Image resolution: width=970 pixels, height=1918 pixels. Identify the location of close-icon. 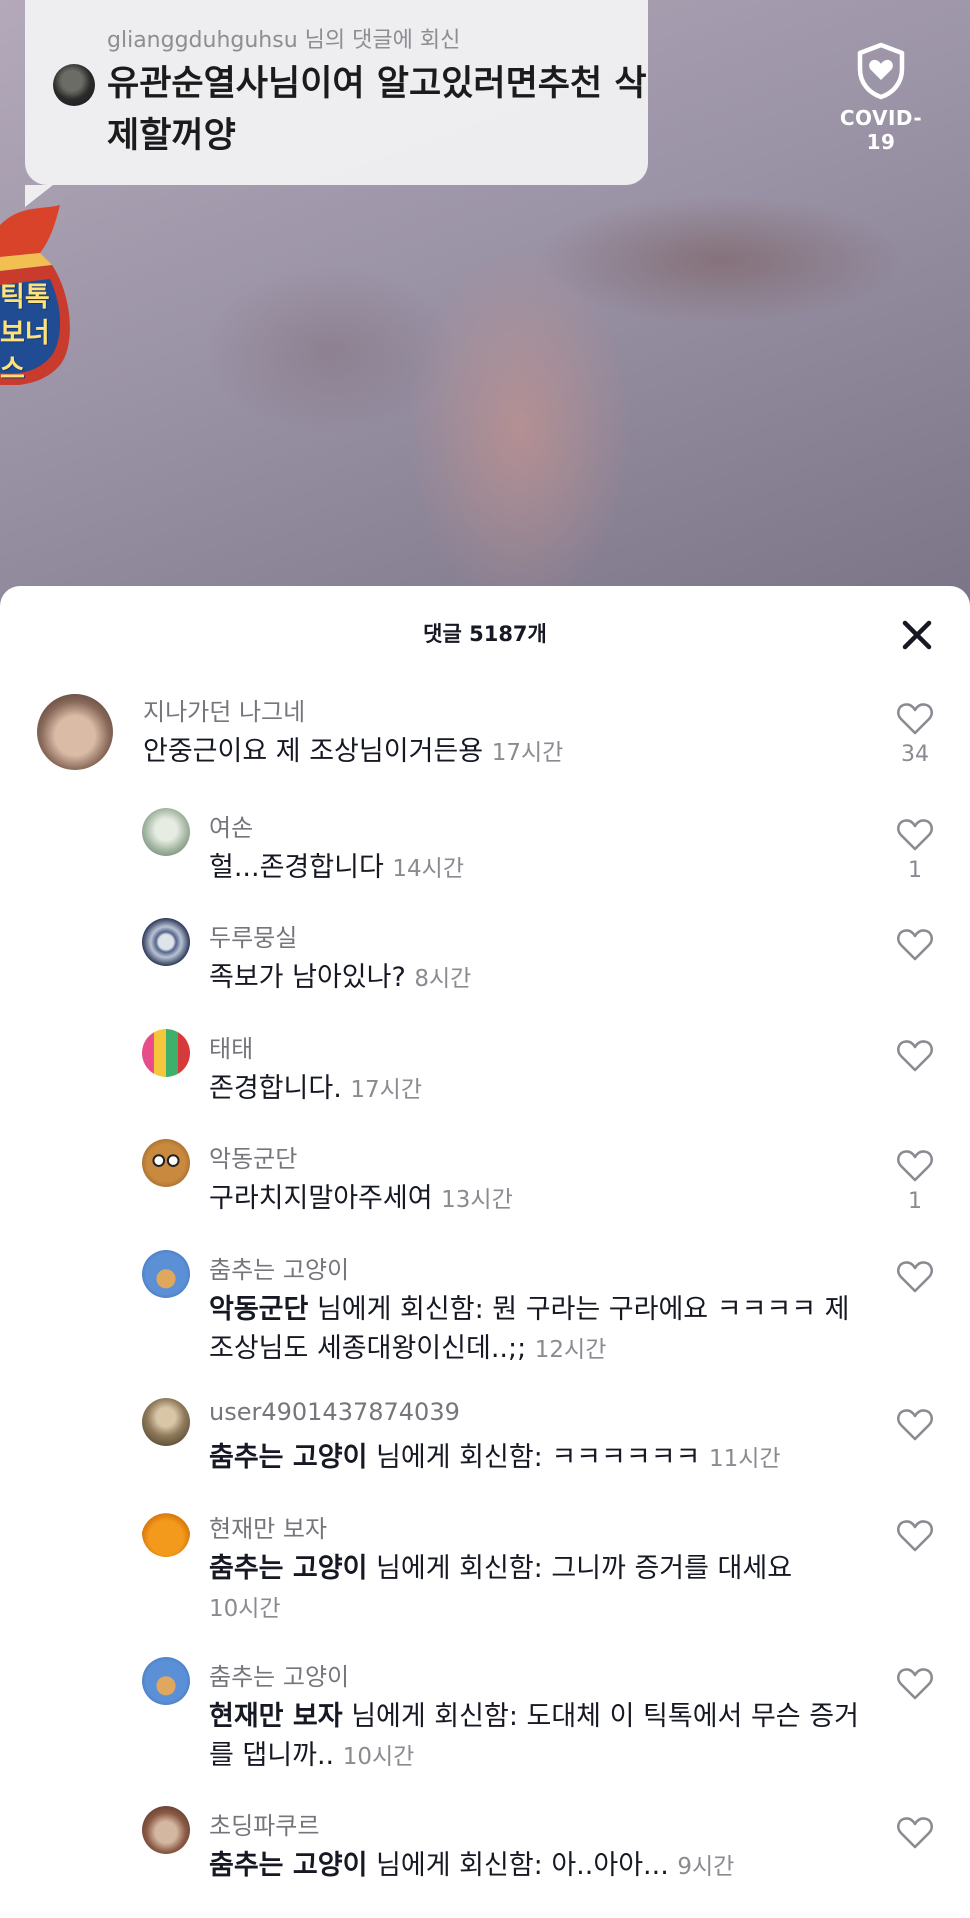
(917, 635).